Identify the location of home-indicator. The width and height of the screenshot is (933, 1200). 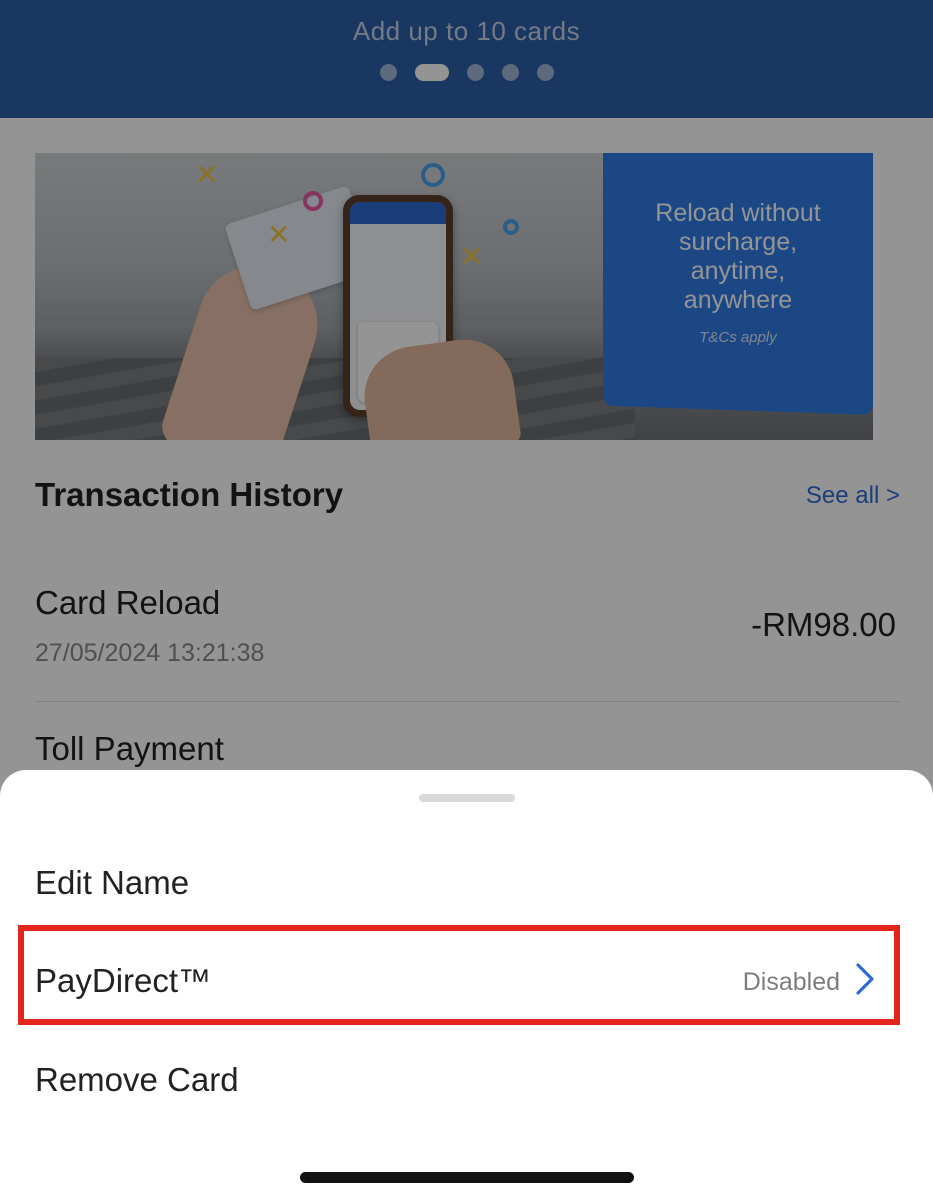
(467, 1177).